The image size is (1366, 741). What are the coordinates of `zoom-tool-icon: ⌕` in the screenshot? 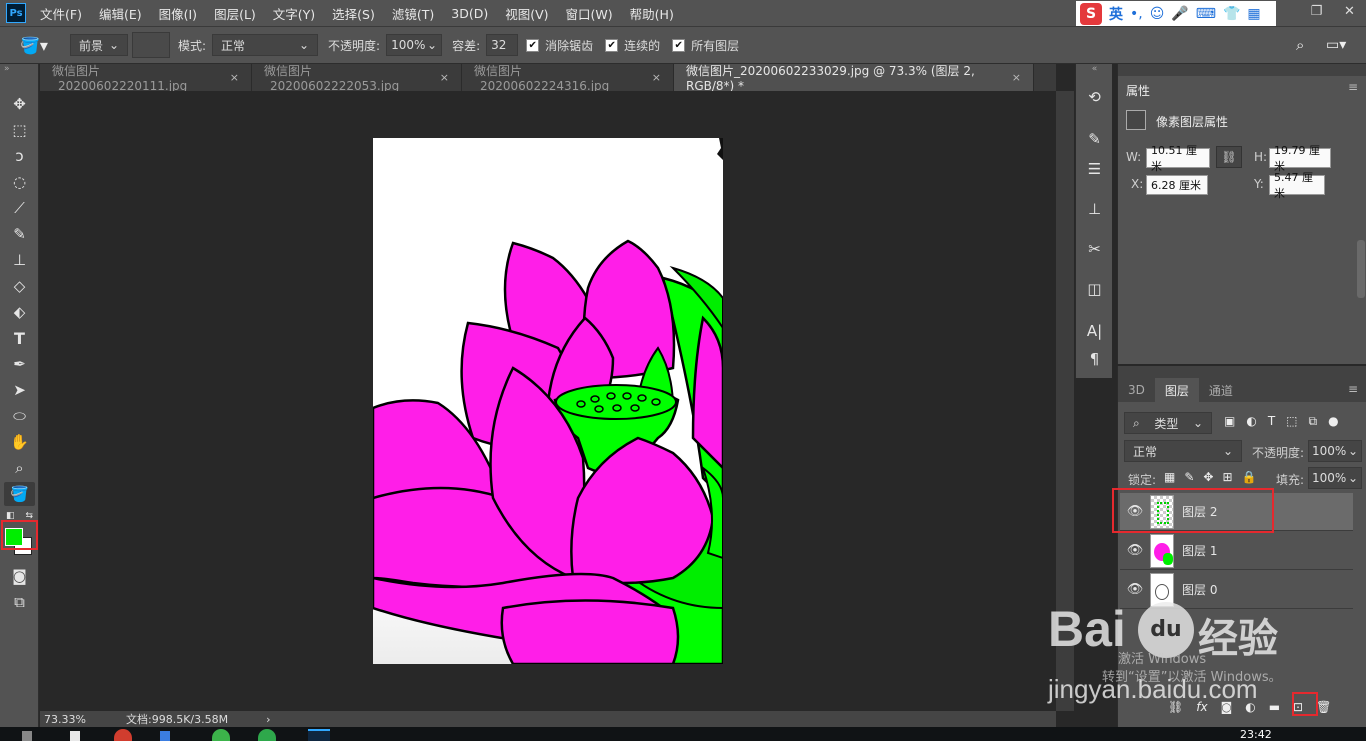 It's located at (19, 468).